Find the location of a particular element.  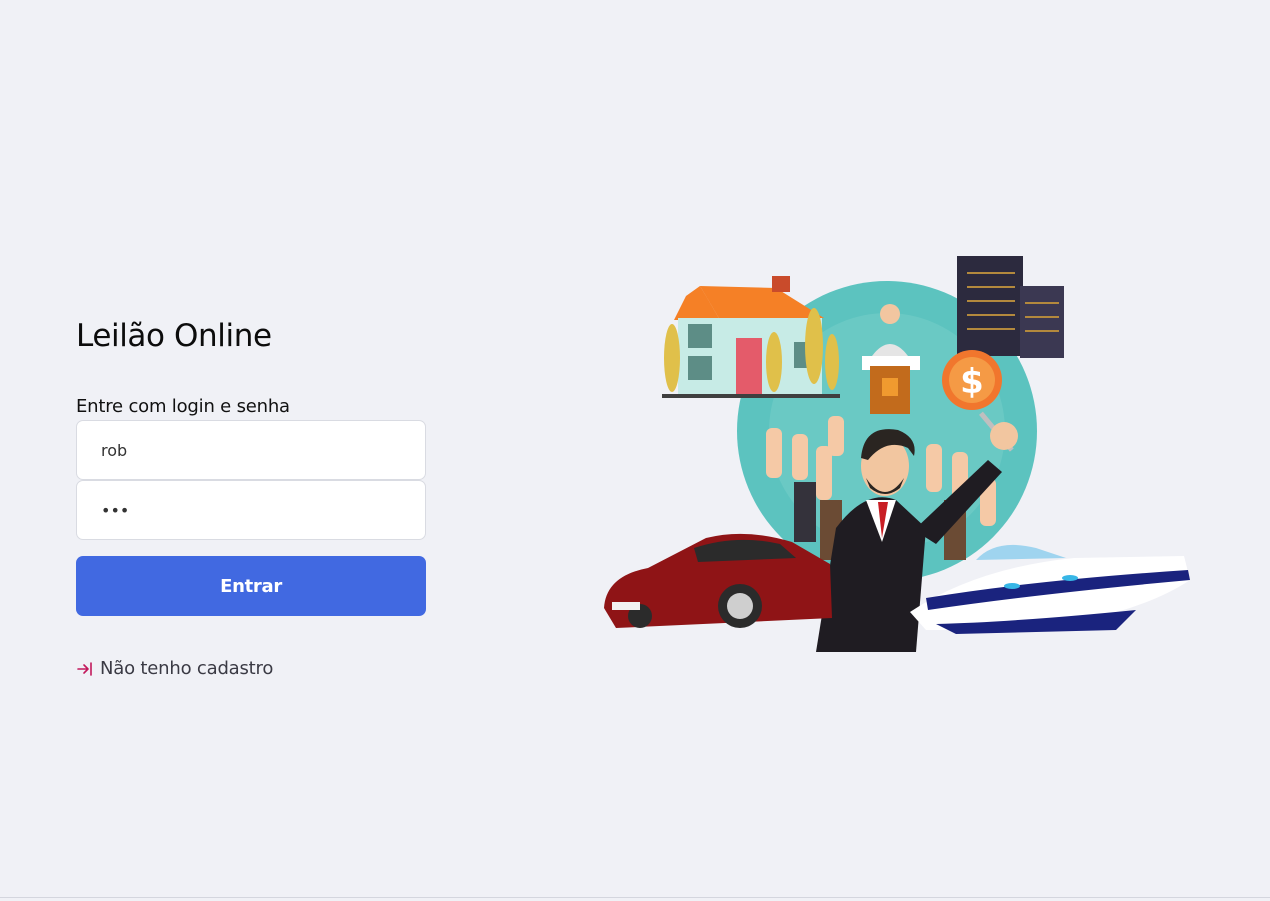

page-title: Leilão Online is located at coordinates (174, 336).